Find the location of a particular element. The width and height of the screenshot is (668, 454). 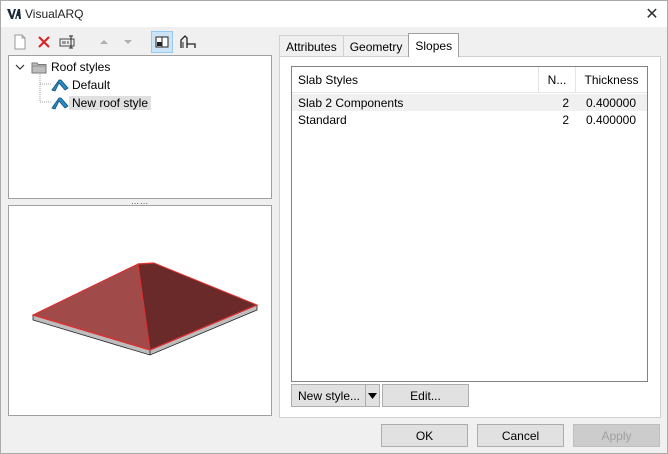

toolbar is located at coordinates (139, 42).